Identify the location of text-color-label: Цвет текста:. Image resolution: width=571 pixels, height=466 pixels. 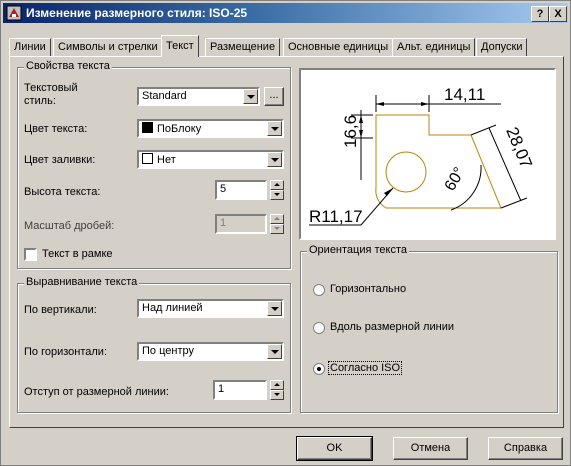
(56, 129).